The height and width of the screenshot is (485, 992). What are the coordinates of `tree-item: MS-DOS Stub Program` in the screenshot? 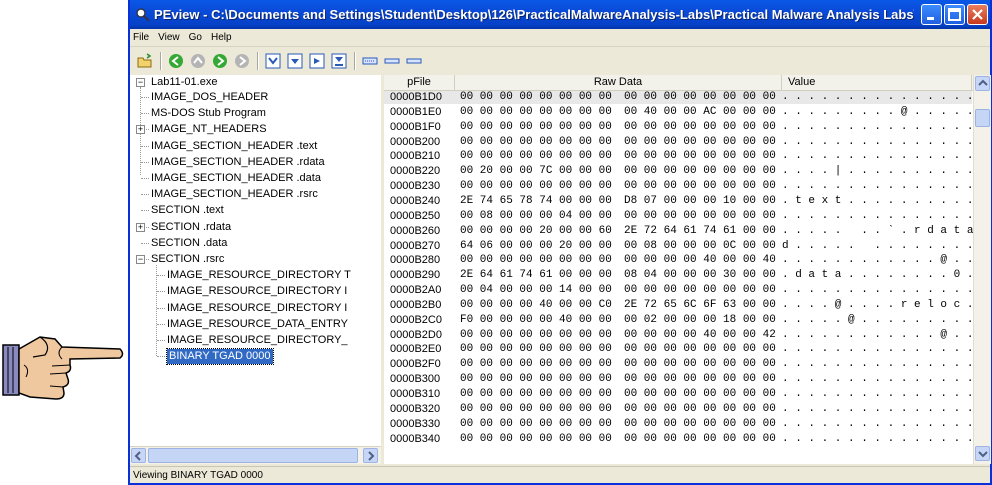 It's located at (208, 113).